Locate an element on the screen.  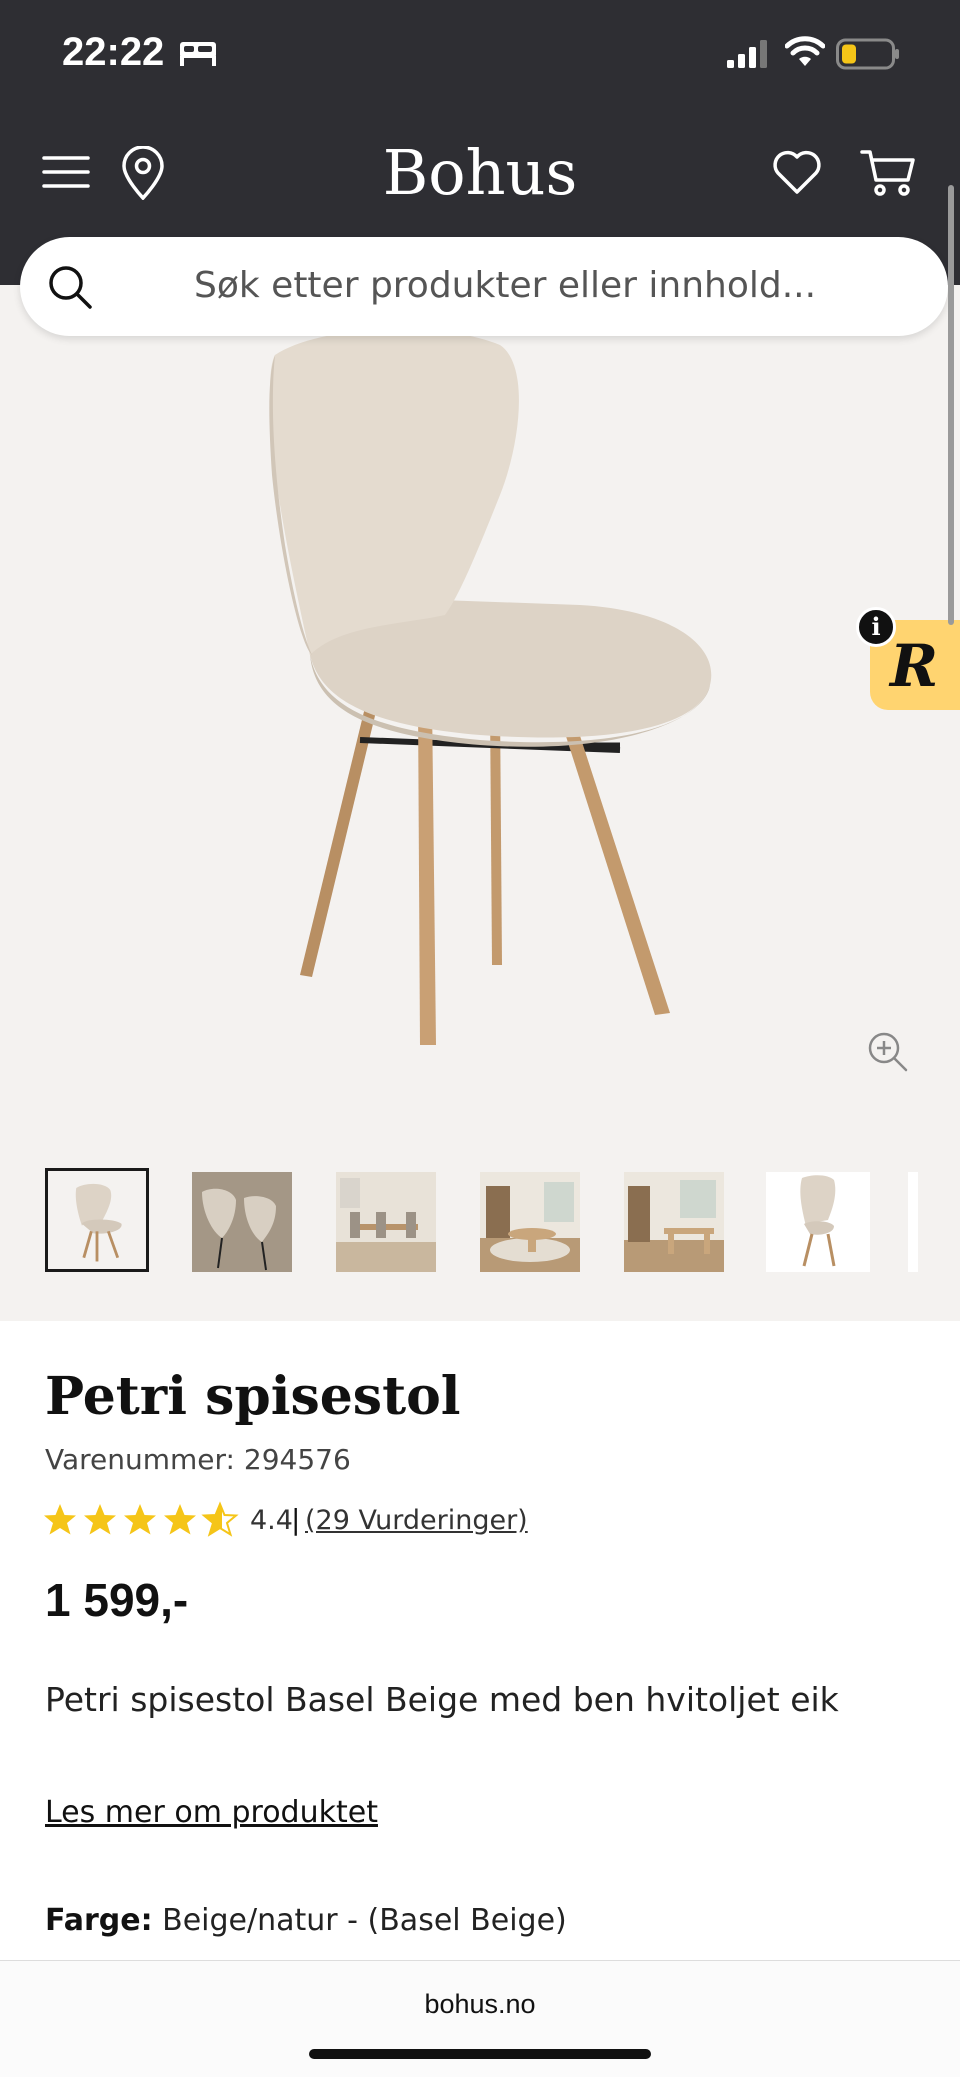
rating-value: 4.4 is located at coordinates (271, 1520).